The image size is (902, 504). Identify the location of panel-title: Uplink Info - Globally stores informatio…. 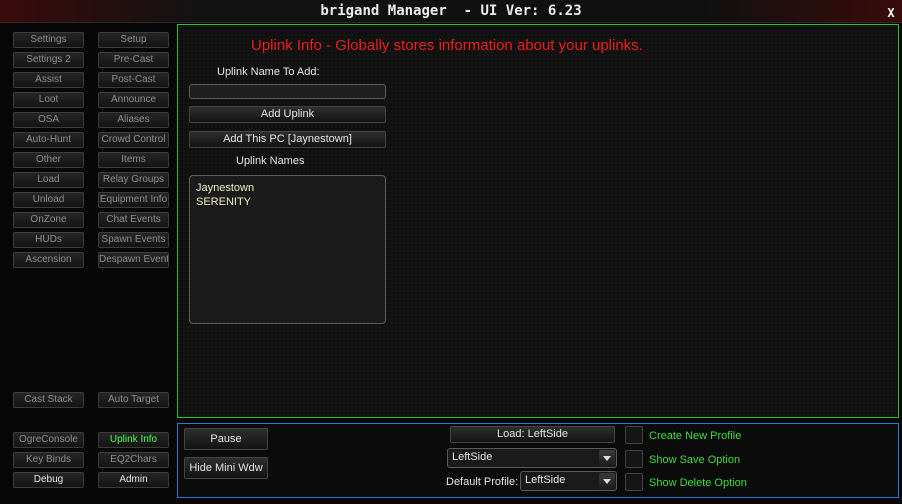
(447, 45).